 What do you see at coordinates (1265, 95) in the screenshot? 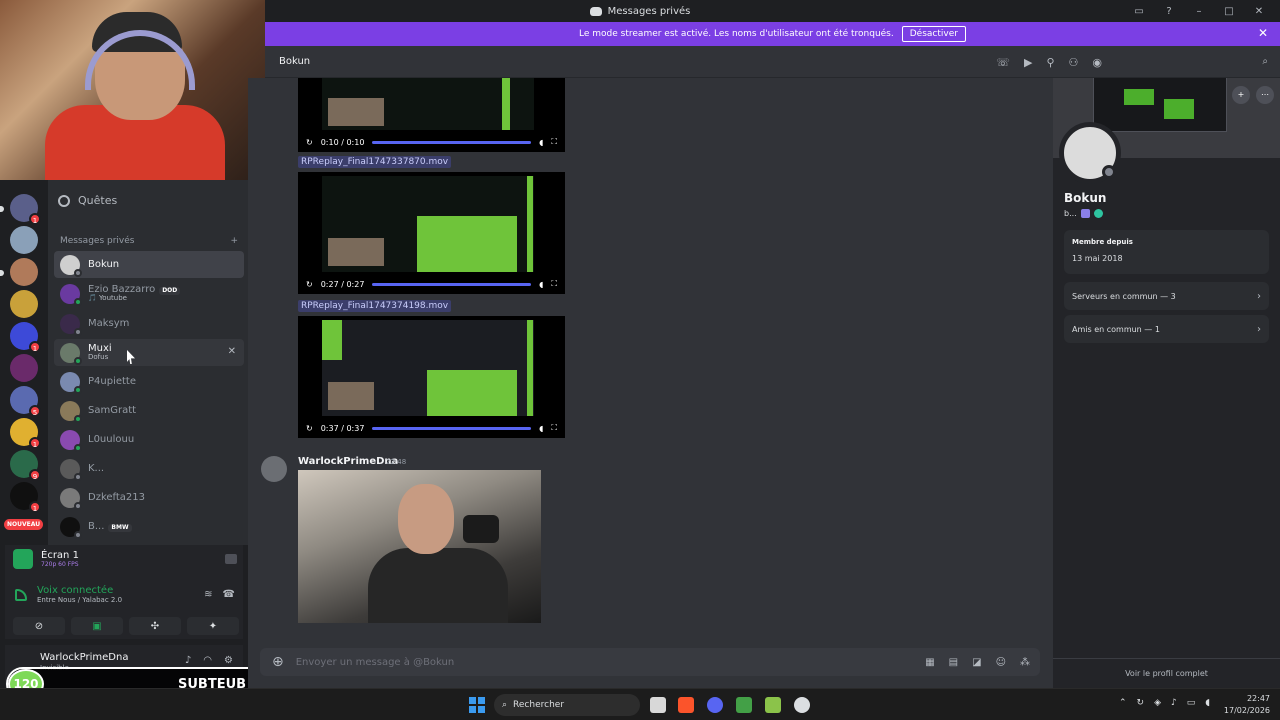
I see `more-options-icon: ⋯` at bounding box center [1265, 95].